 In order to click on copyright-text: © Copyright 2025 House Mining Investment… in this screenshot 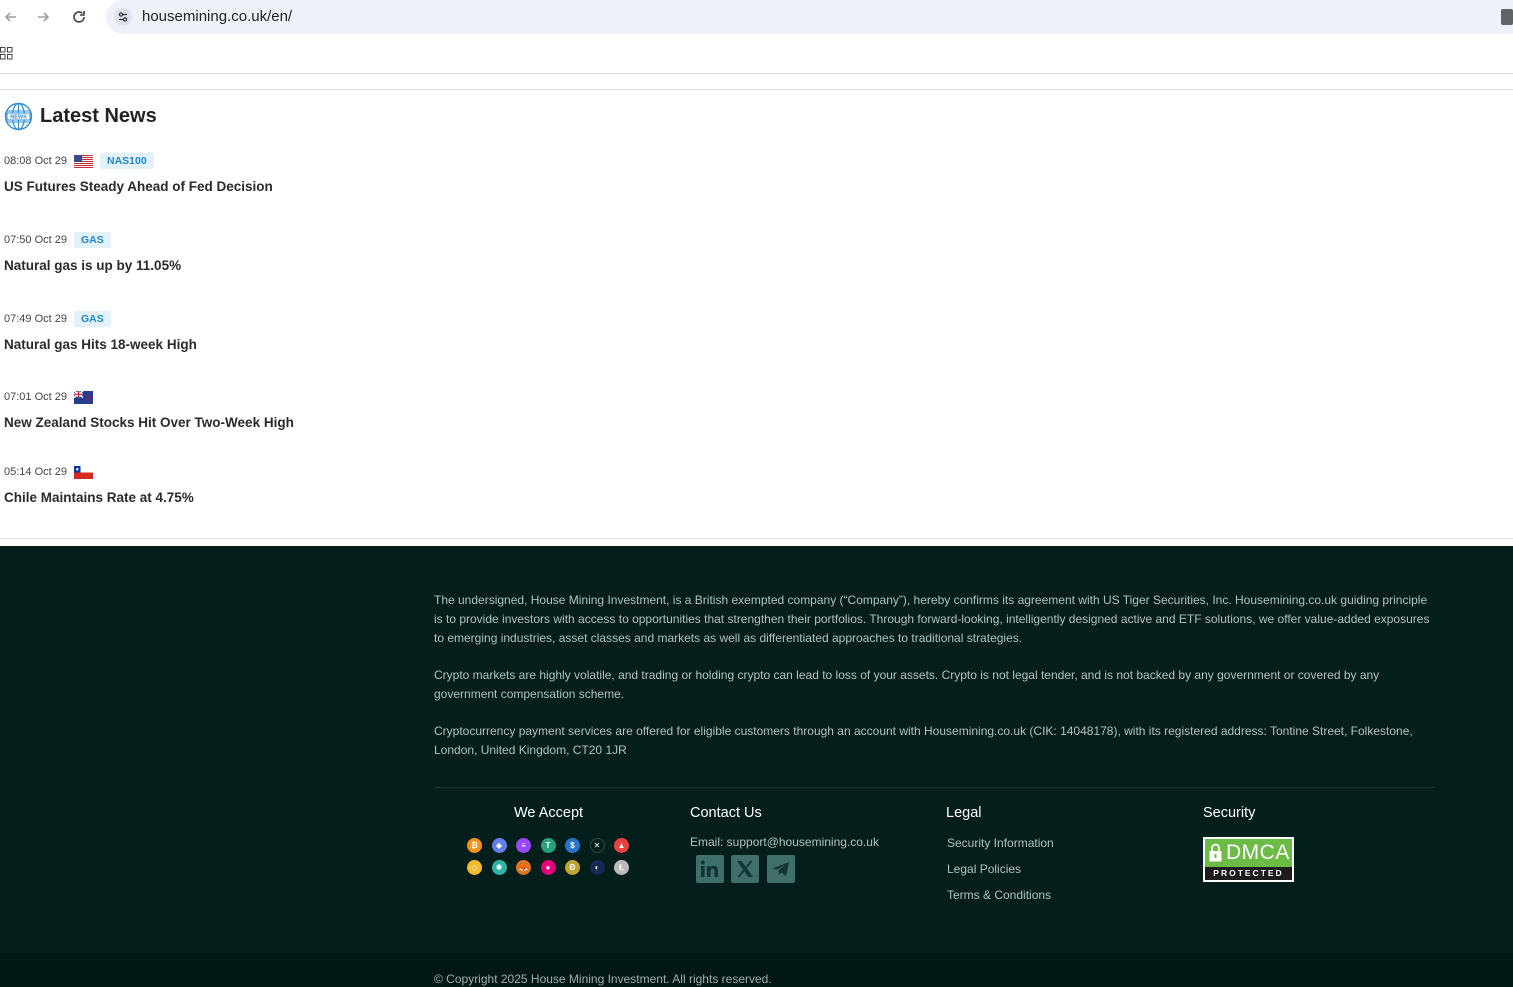, I will do `click(603, 979)`.